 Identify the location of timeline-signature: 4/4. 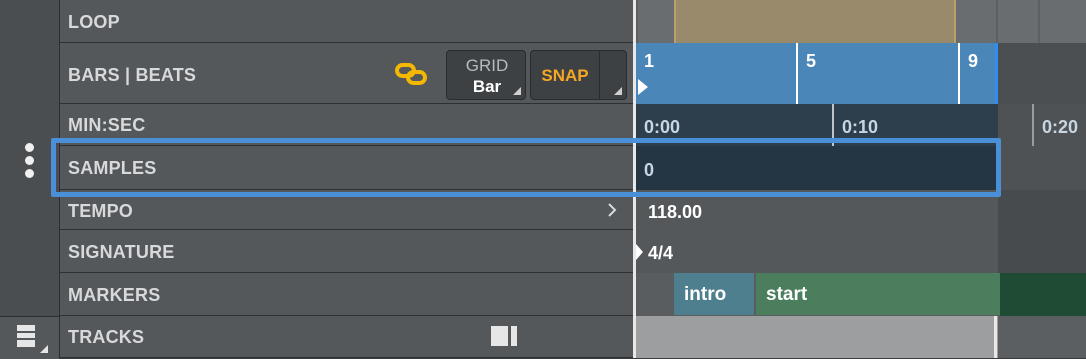
(861, 251).